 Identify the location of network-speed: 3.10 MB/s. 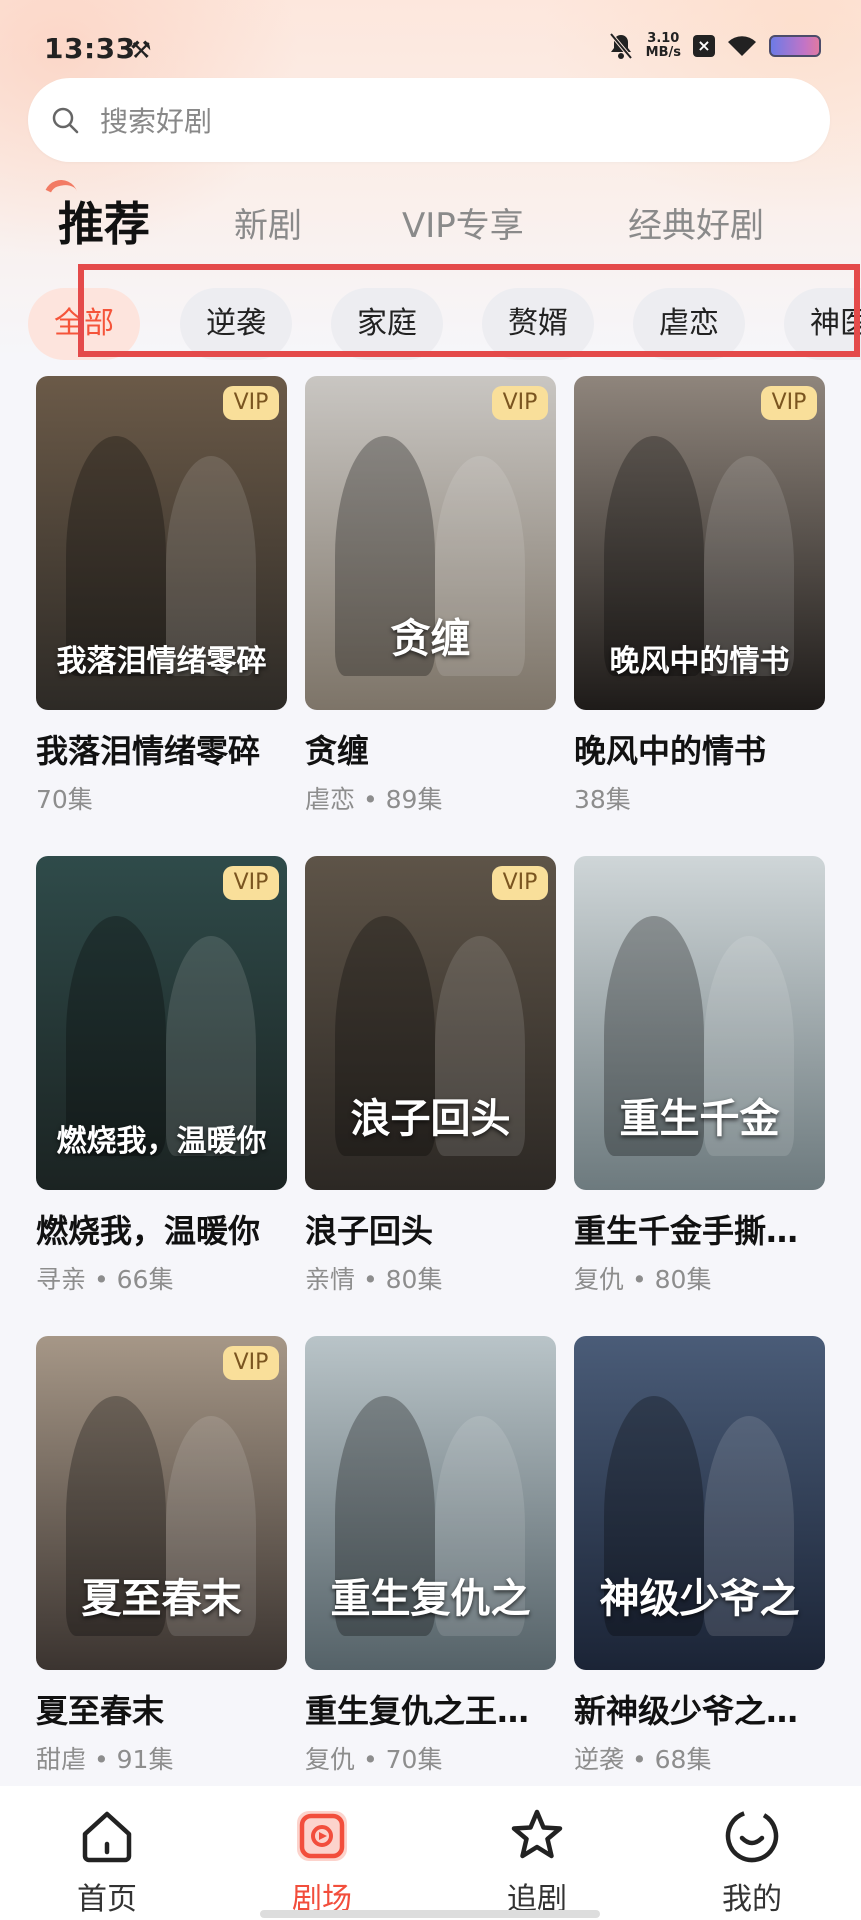
(663, 45).